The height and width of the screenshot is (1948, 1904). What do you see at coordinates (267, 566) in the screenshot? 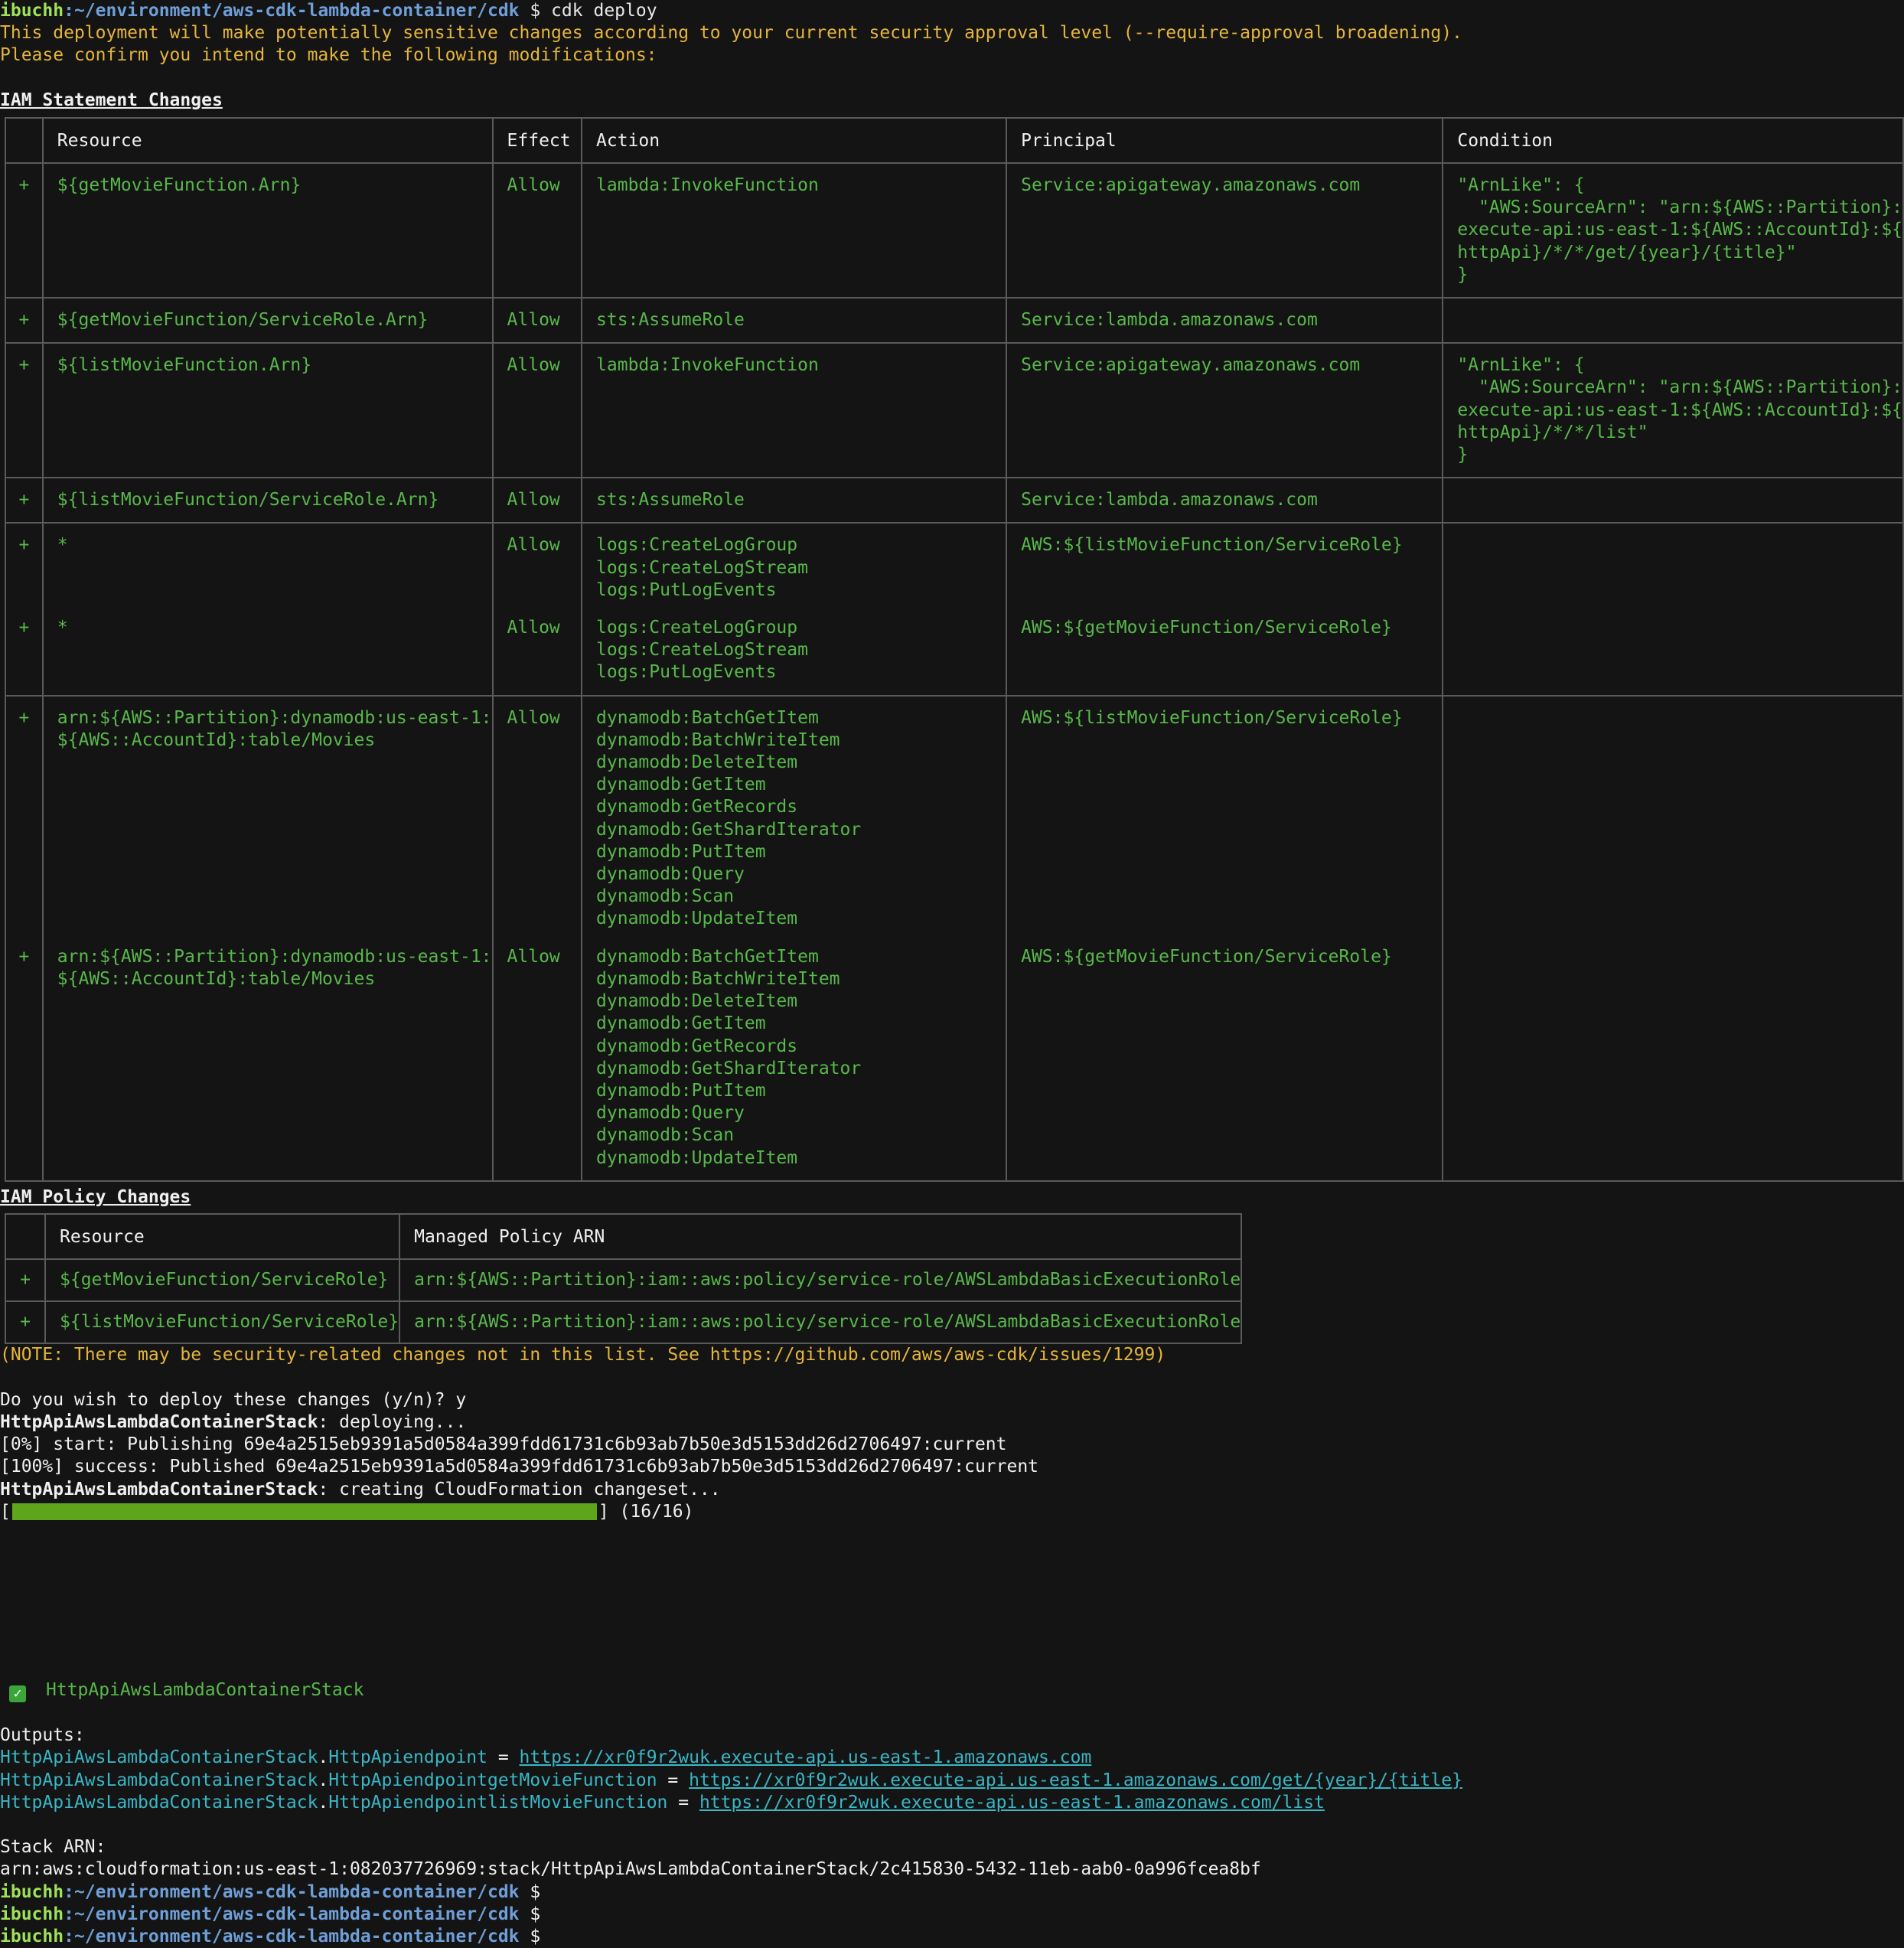
I see `row-resource: *` at bounding box center [267, 566].